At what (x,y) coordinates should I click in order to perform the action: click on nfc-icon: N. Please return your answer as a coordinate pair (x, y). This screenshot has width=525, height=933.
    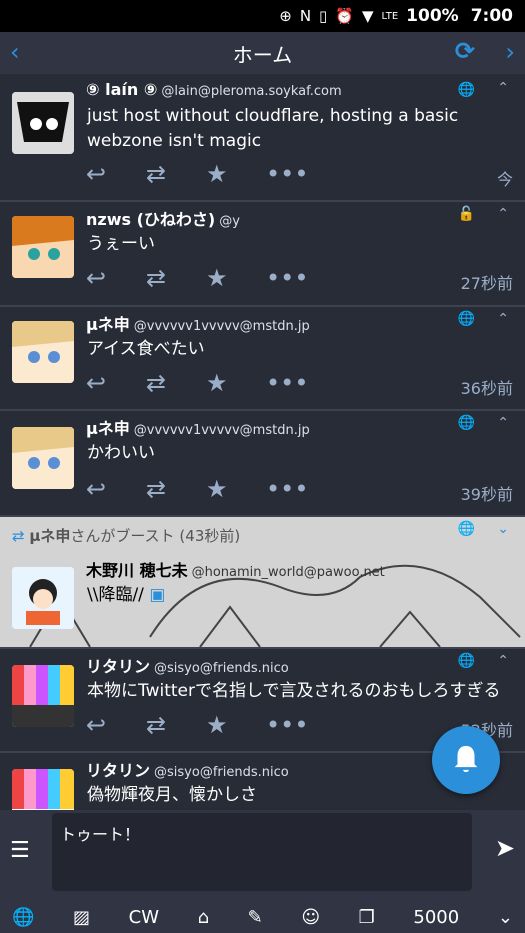
    Looking at the image, I should click on (305, 16).